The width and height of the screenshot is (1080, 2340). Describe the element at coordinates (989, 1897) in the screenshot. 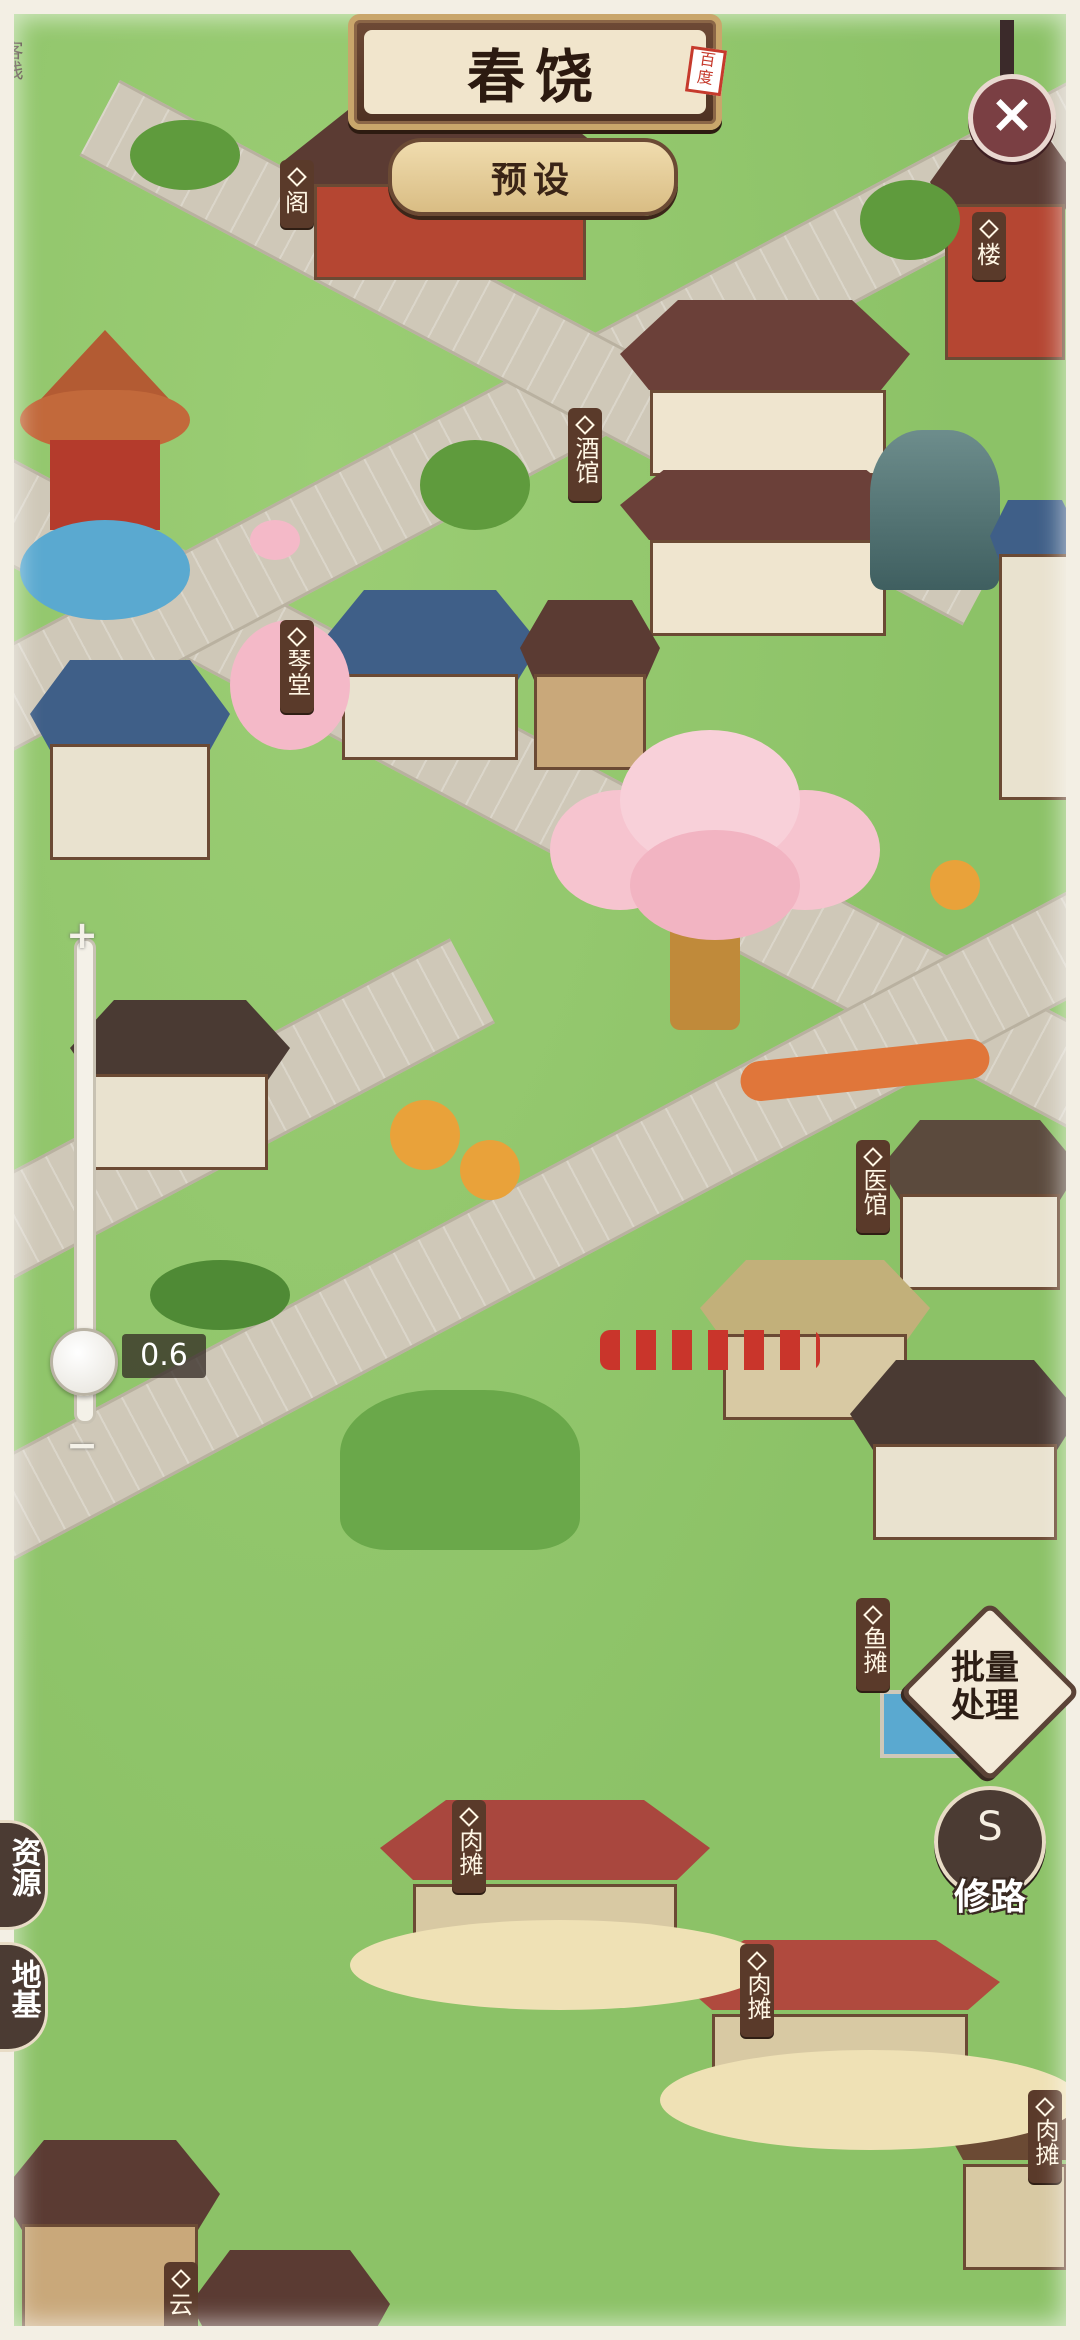

I see `repair-road-label: 修路` at that location.